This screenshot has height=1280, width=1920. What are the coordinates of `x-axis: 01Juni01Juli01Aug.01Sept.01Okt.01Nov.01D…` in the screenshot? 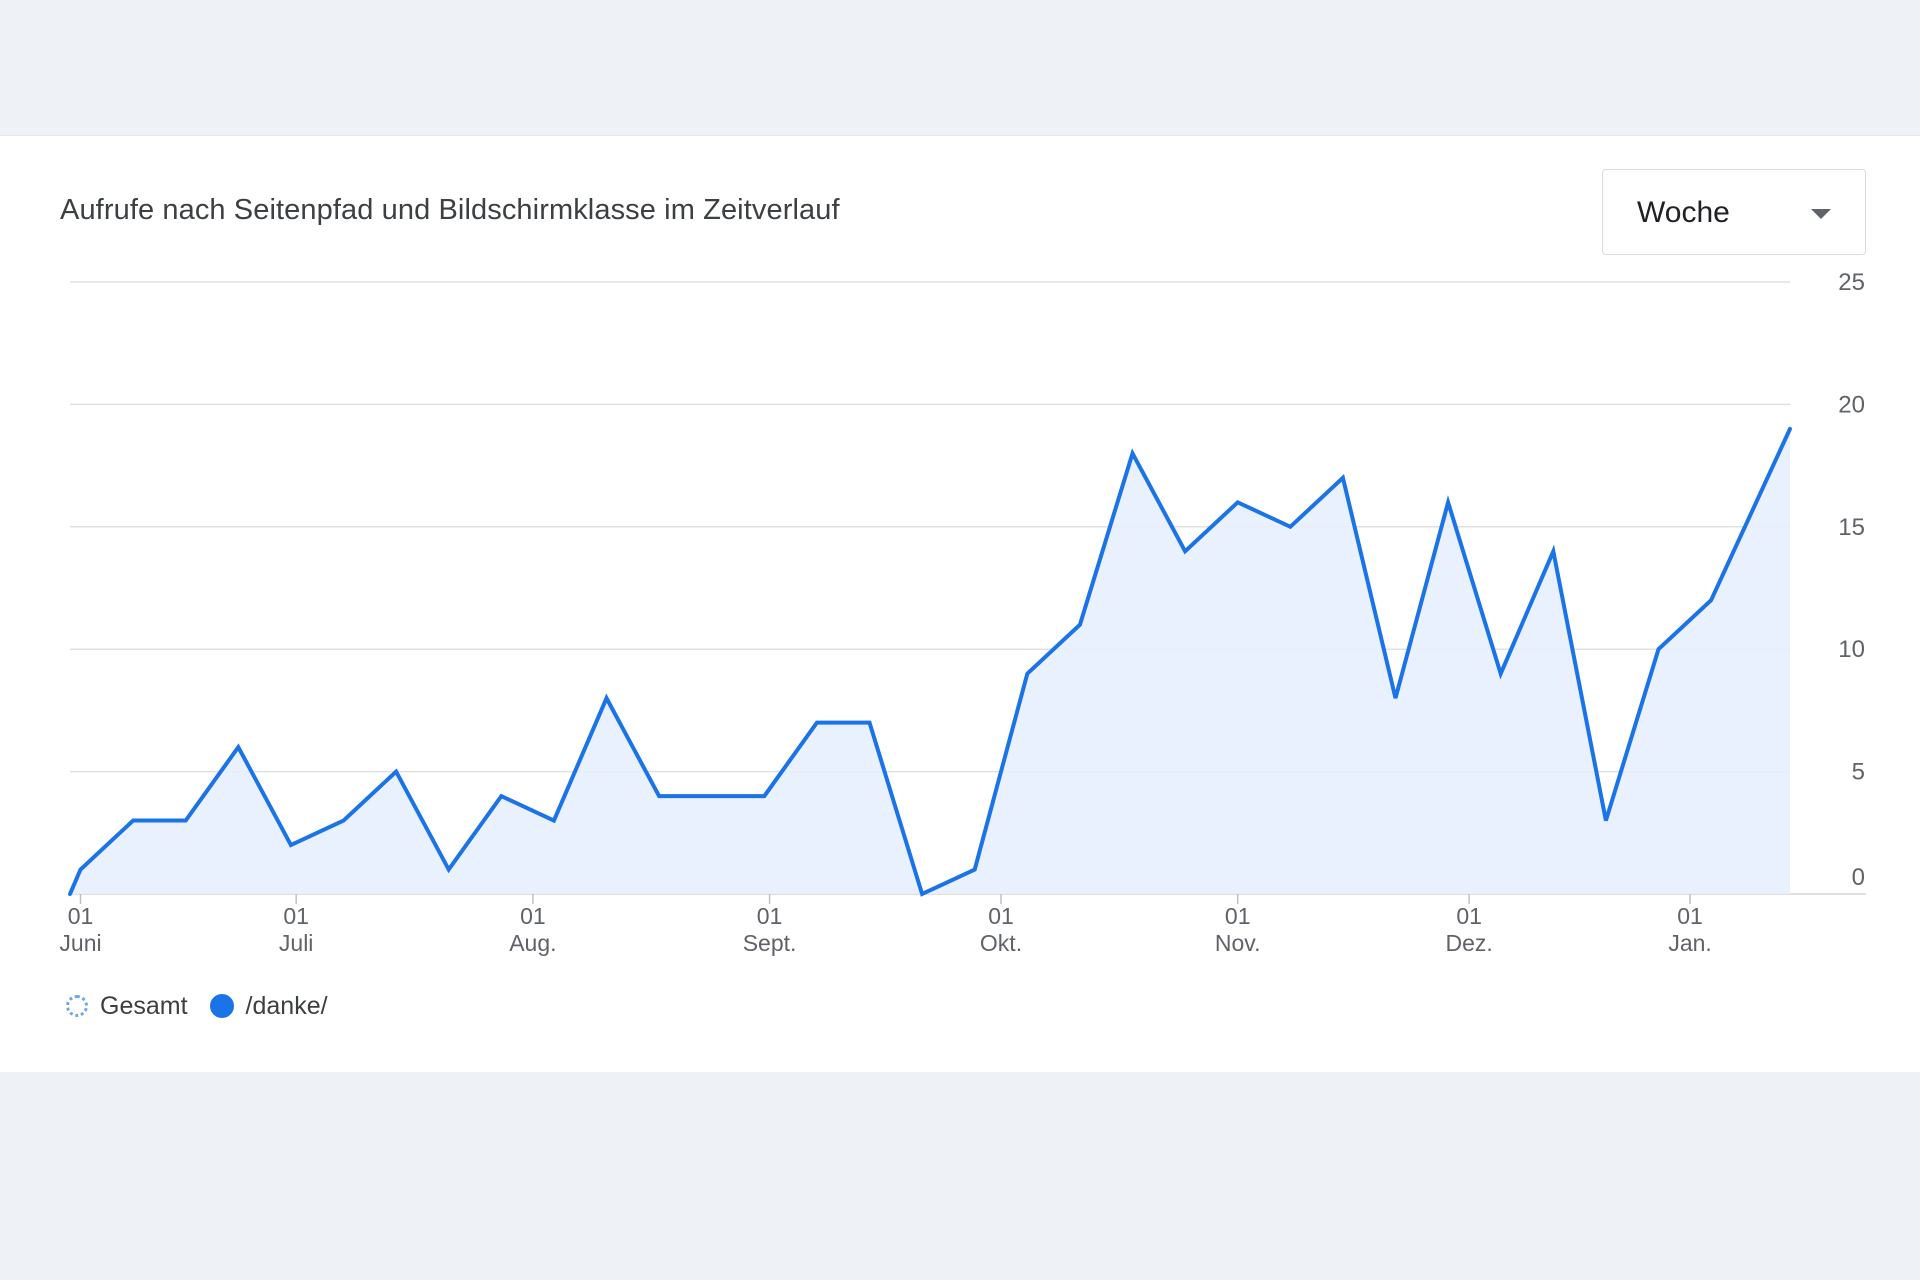 It's located at (885, 925).